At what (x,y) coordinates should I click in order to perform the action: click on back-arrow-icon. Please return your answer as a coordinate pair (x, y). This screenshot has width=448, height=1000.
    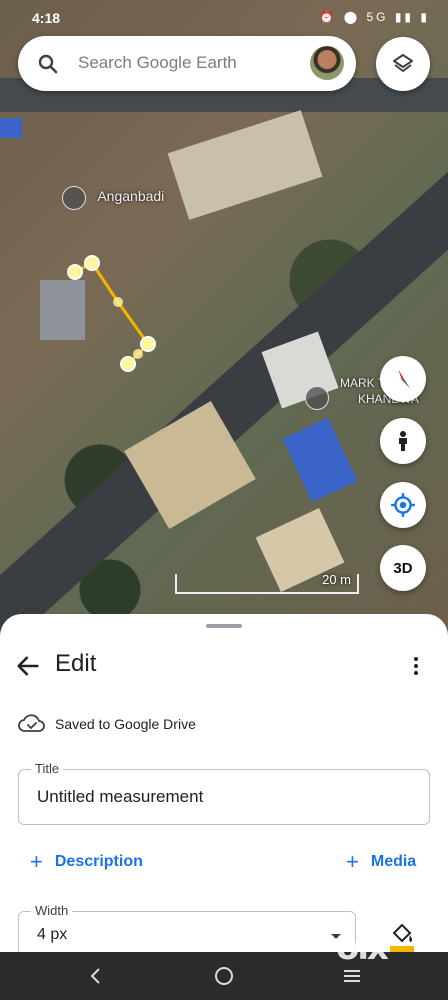
    Looking at the image, I should click on (28, 666).